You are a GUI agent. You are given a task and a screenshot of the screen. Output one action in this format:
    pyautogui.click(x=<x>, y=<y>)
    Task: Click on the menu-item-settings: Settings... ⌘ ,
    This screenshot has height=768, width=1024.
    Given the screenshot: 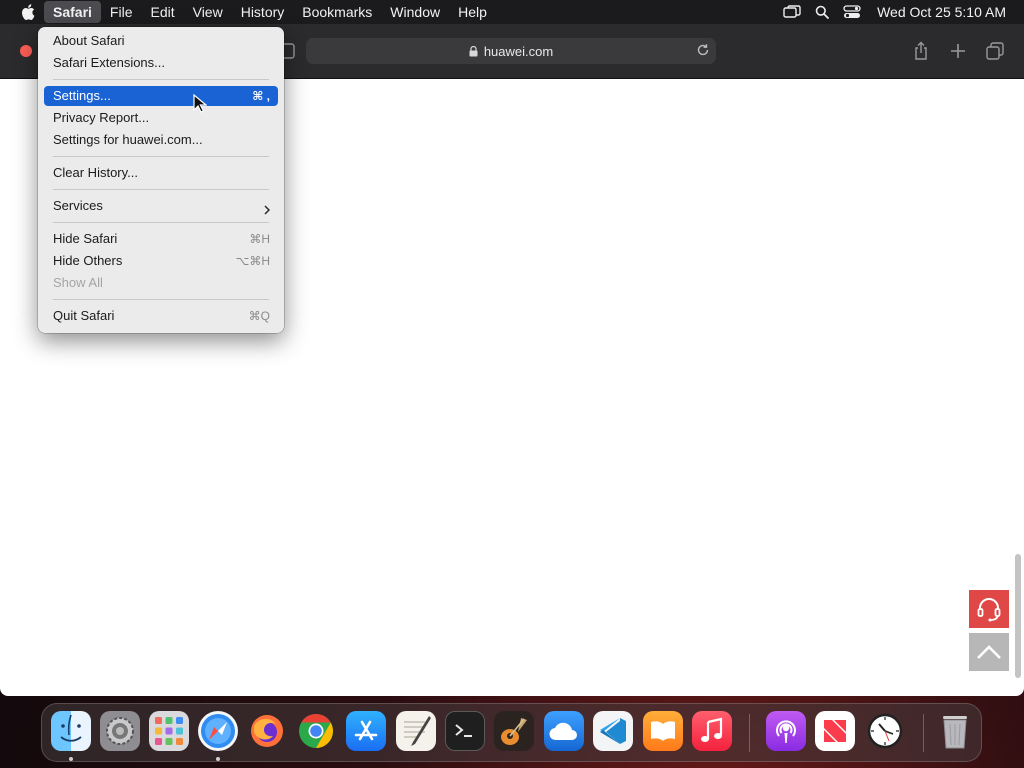 What is the action you would take?
    pyautogui.click(x=161, y=96)
    